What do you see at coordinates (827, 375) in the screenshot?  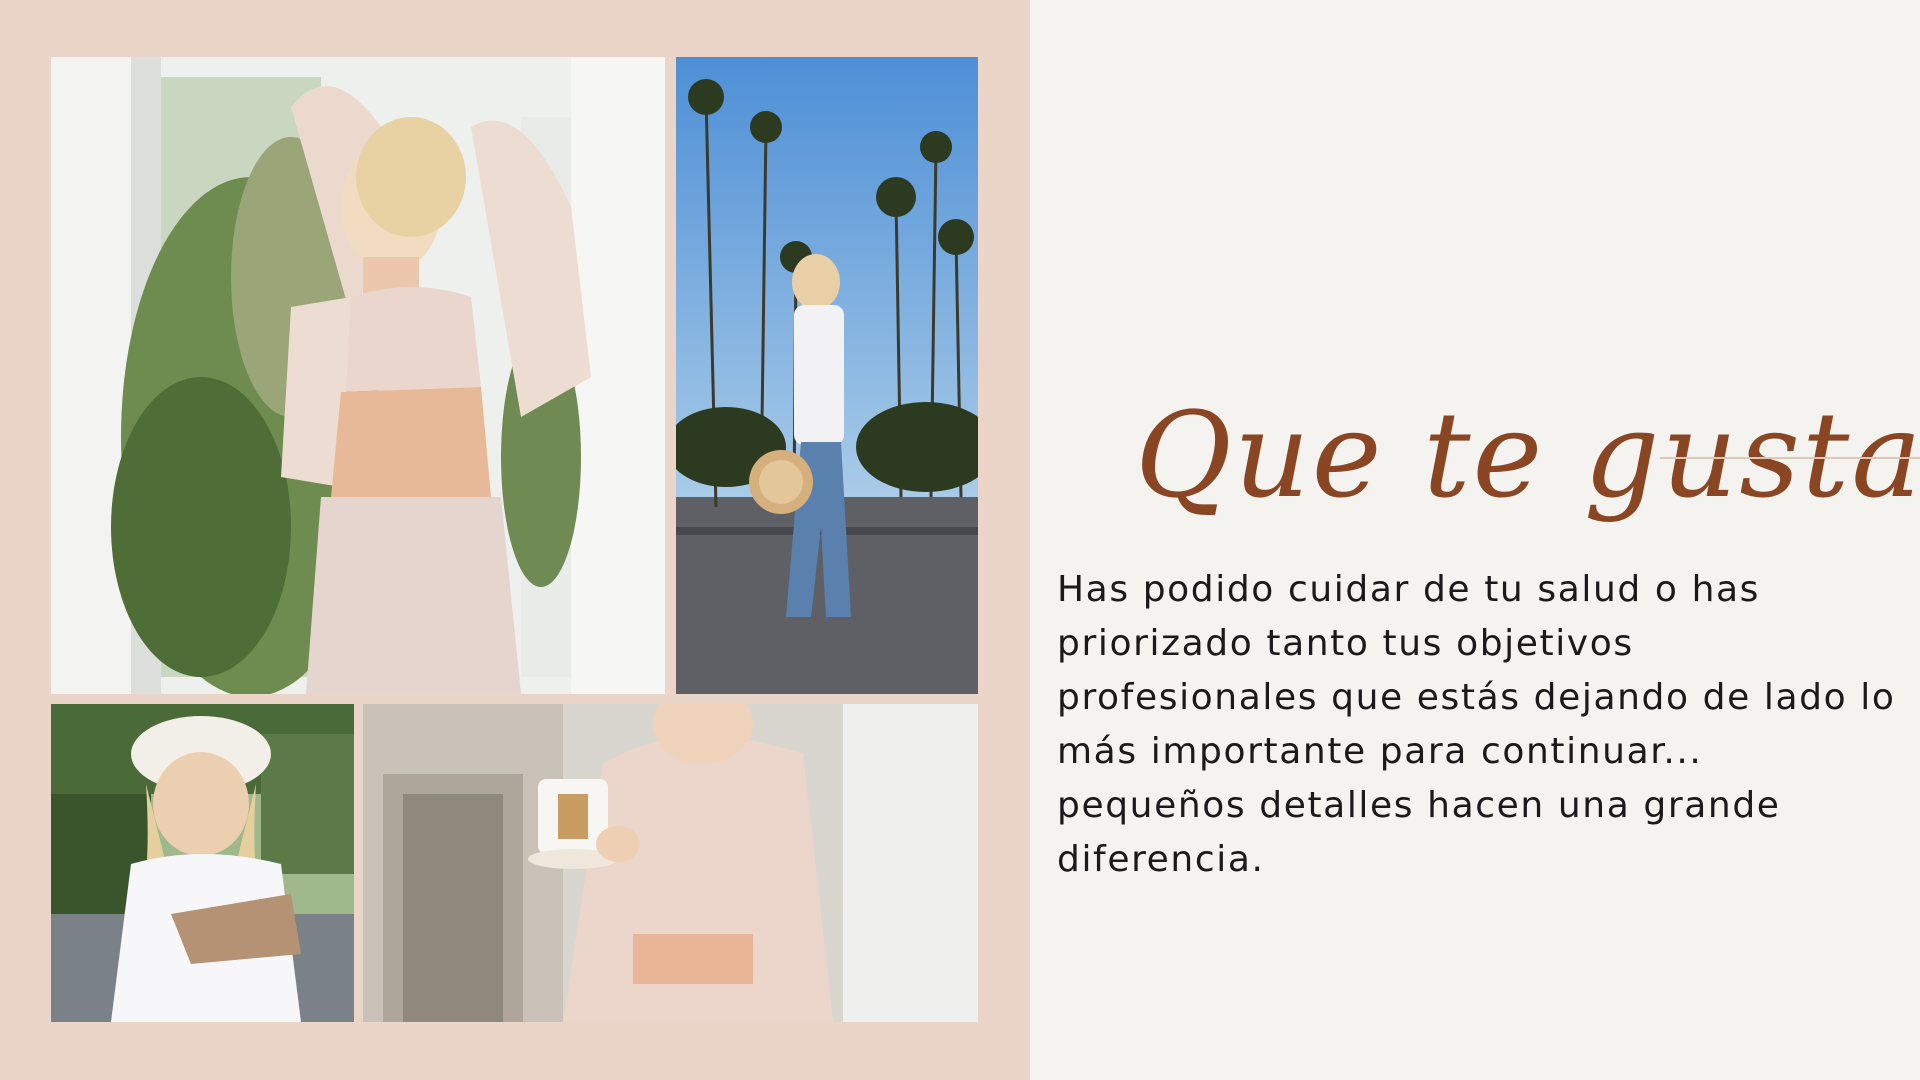 I see `photo-palms` at bounding box center [827, 375].